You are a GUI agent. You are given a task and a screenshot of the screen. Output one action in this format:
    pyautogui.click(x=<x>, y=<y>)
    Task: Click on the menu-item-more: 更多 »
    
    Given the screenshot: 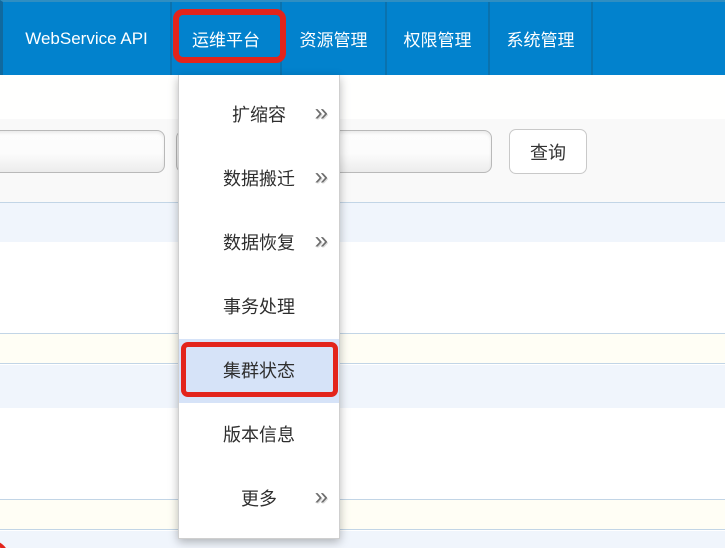 What is the action you would take?
    pyautogui.click(x=259, y=499)
    